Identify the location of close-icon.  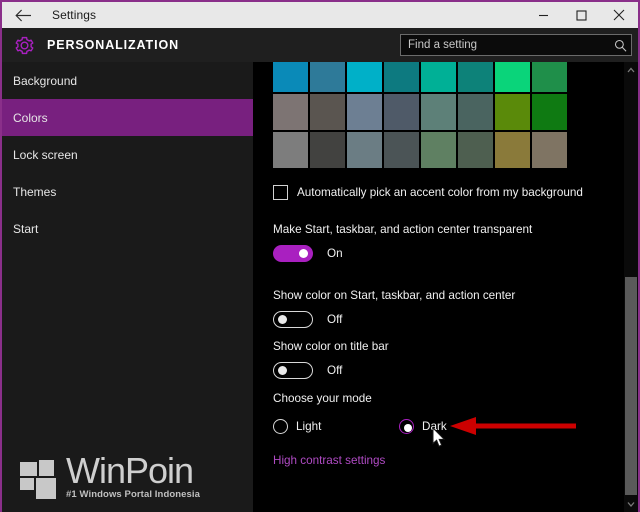
(619, 15).